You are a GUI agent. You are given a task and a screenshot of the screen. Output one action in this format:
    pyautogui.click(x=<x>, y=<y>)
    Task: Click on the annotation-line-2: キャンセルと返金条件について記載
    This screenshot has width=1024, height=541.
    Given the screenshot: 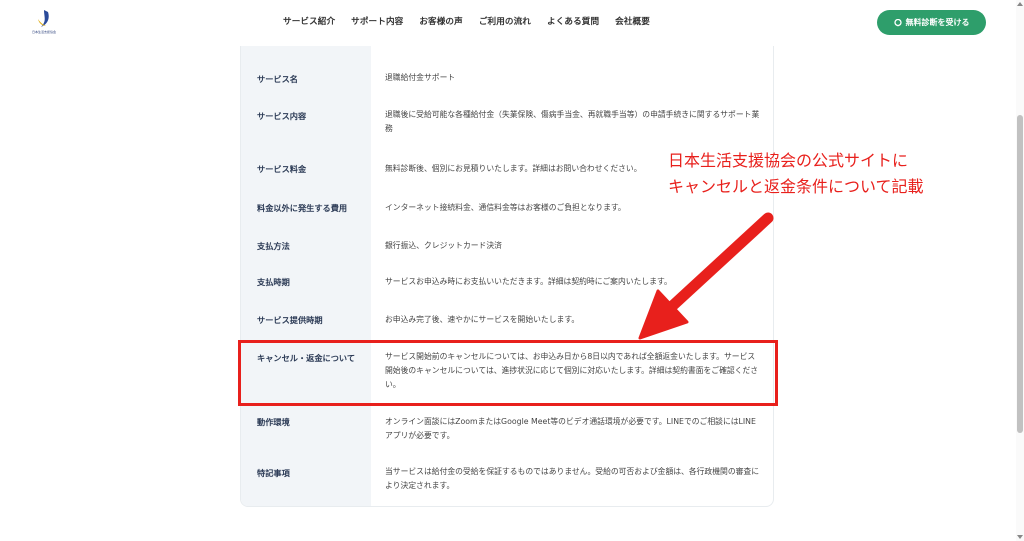 What is the action you would take?
    pyautogui.click(x=796, y=186)
    